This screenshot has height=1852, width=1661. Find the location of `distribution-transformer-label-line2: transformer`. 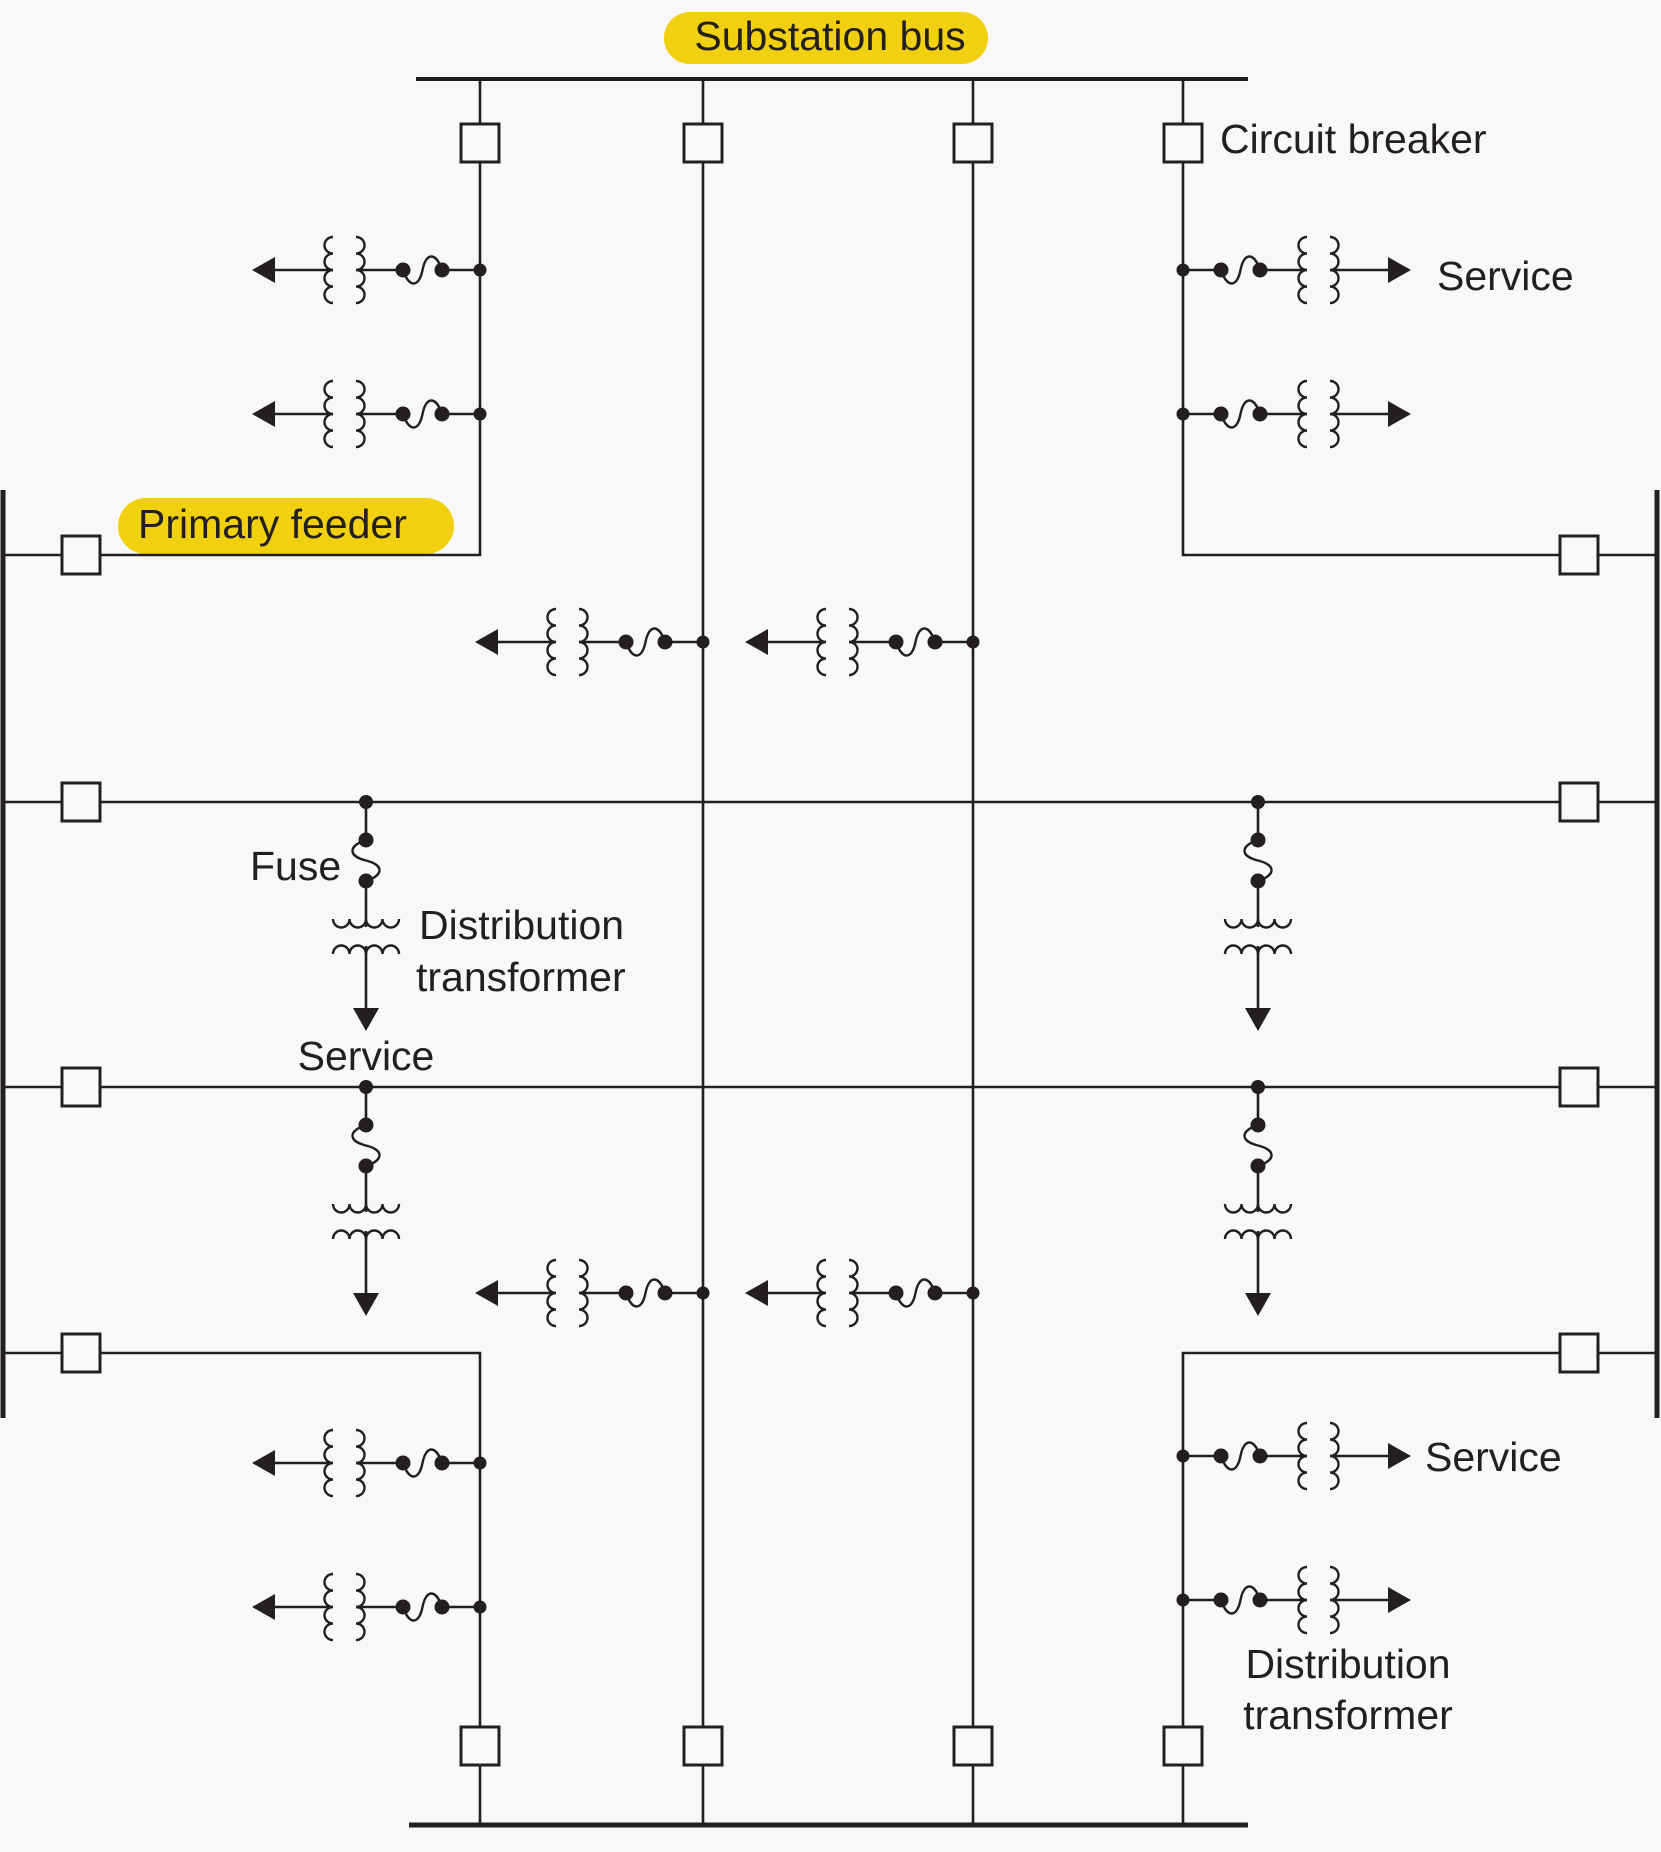

distribution-transformer-label-line2: transformer is located at coordinates (521, 977).